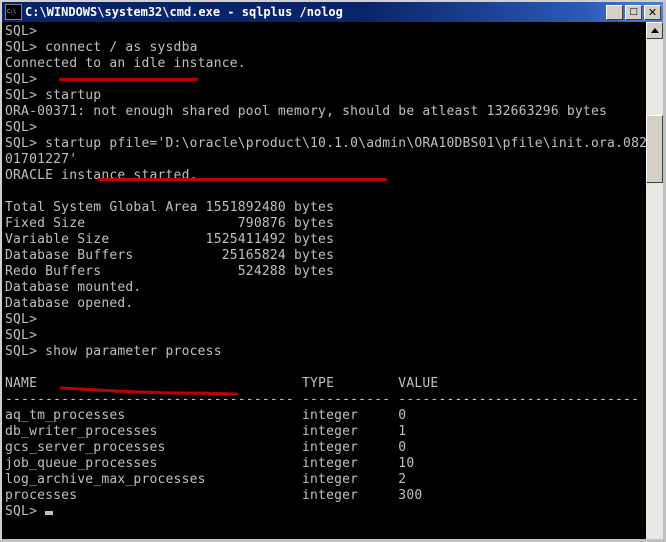 Image resolution: width=666 pixels, height=542 pixels. I want to click on close-button: ✕, so click(652, 12).